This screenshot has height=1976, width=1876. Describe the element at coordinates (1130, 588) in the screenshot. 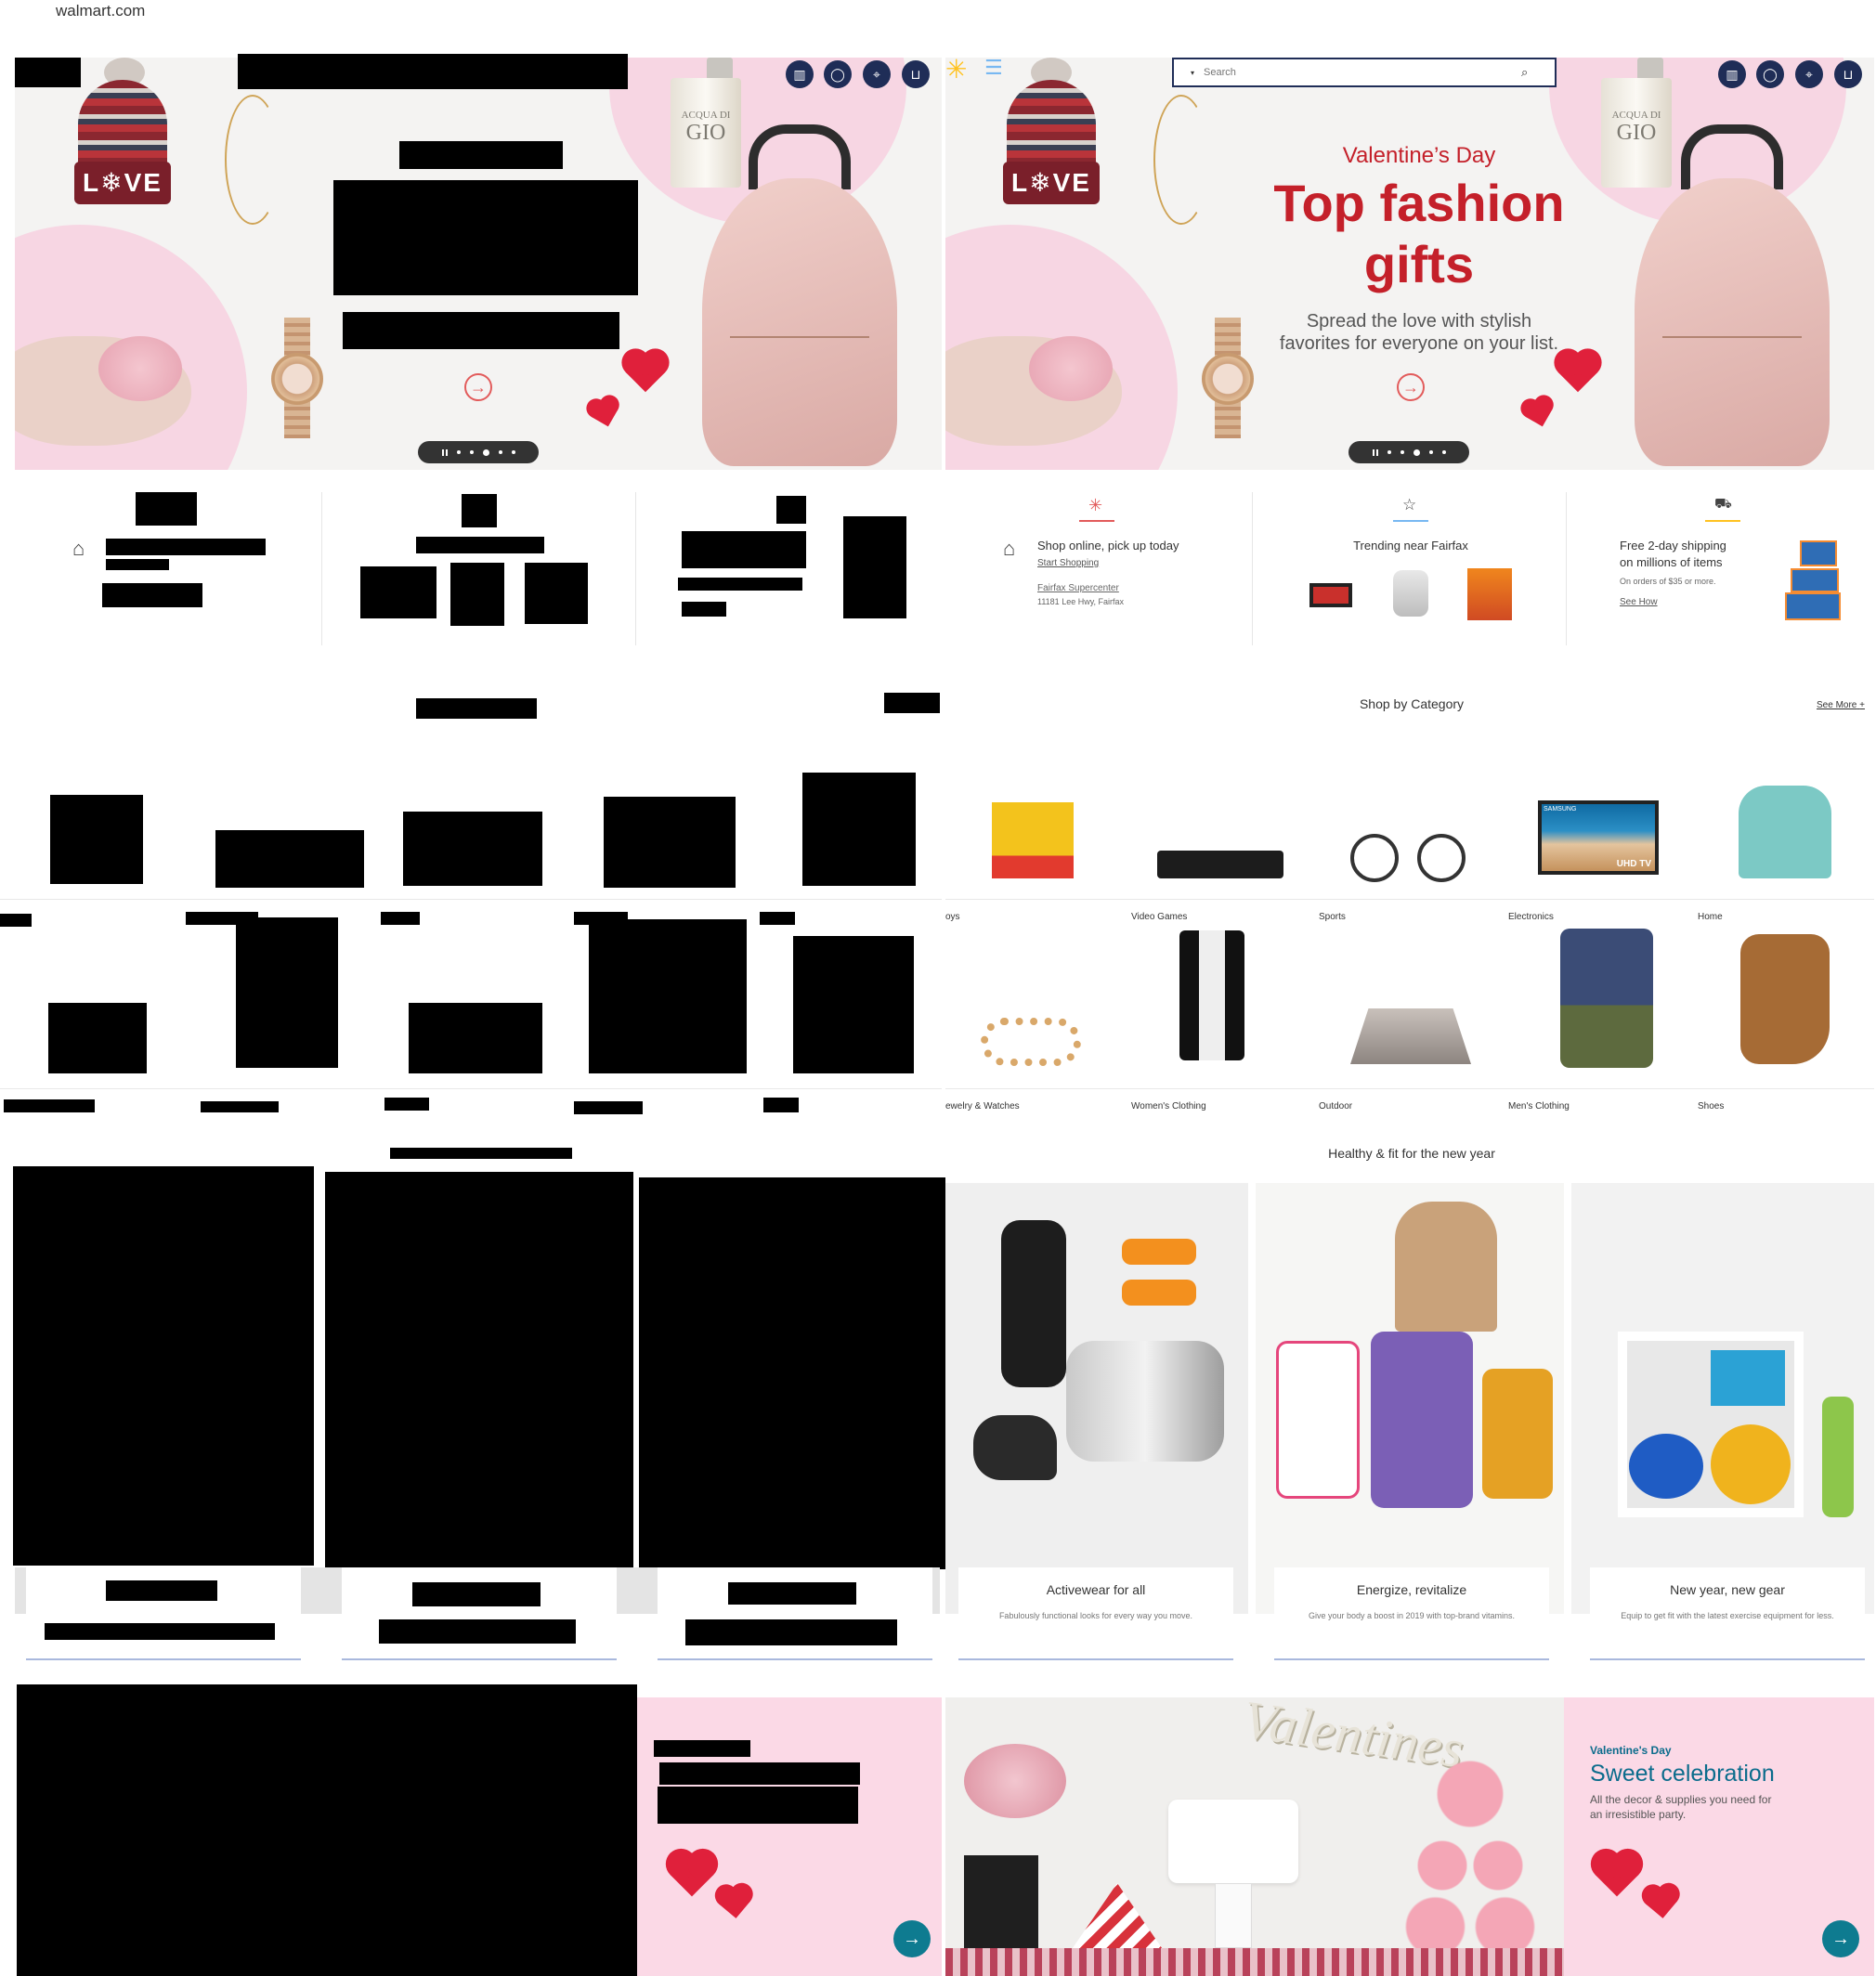

I see `store-name-link: Fairfax Supercenter` at that location.